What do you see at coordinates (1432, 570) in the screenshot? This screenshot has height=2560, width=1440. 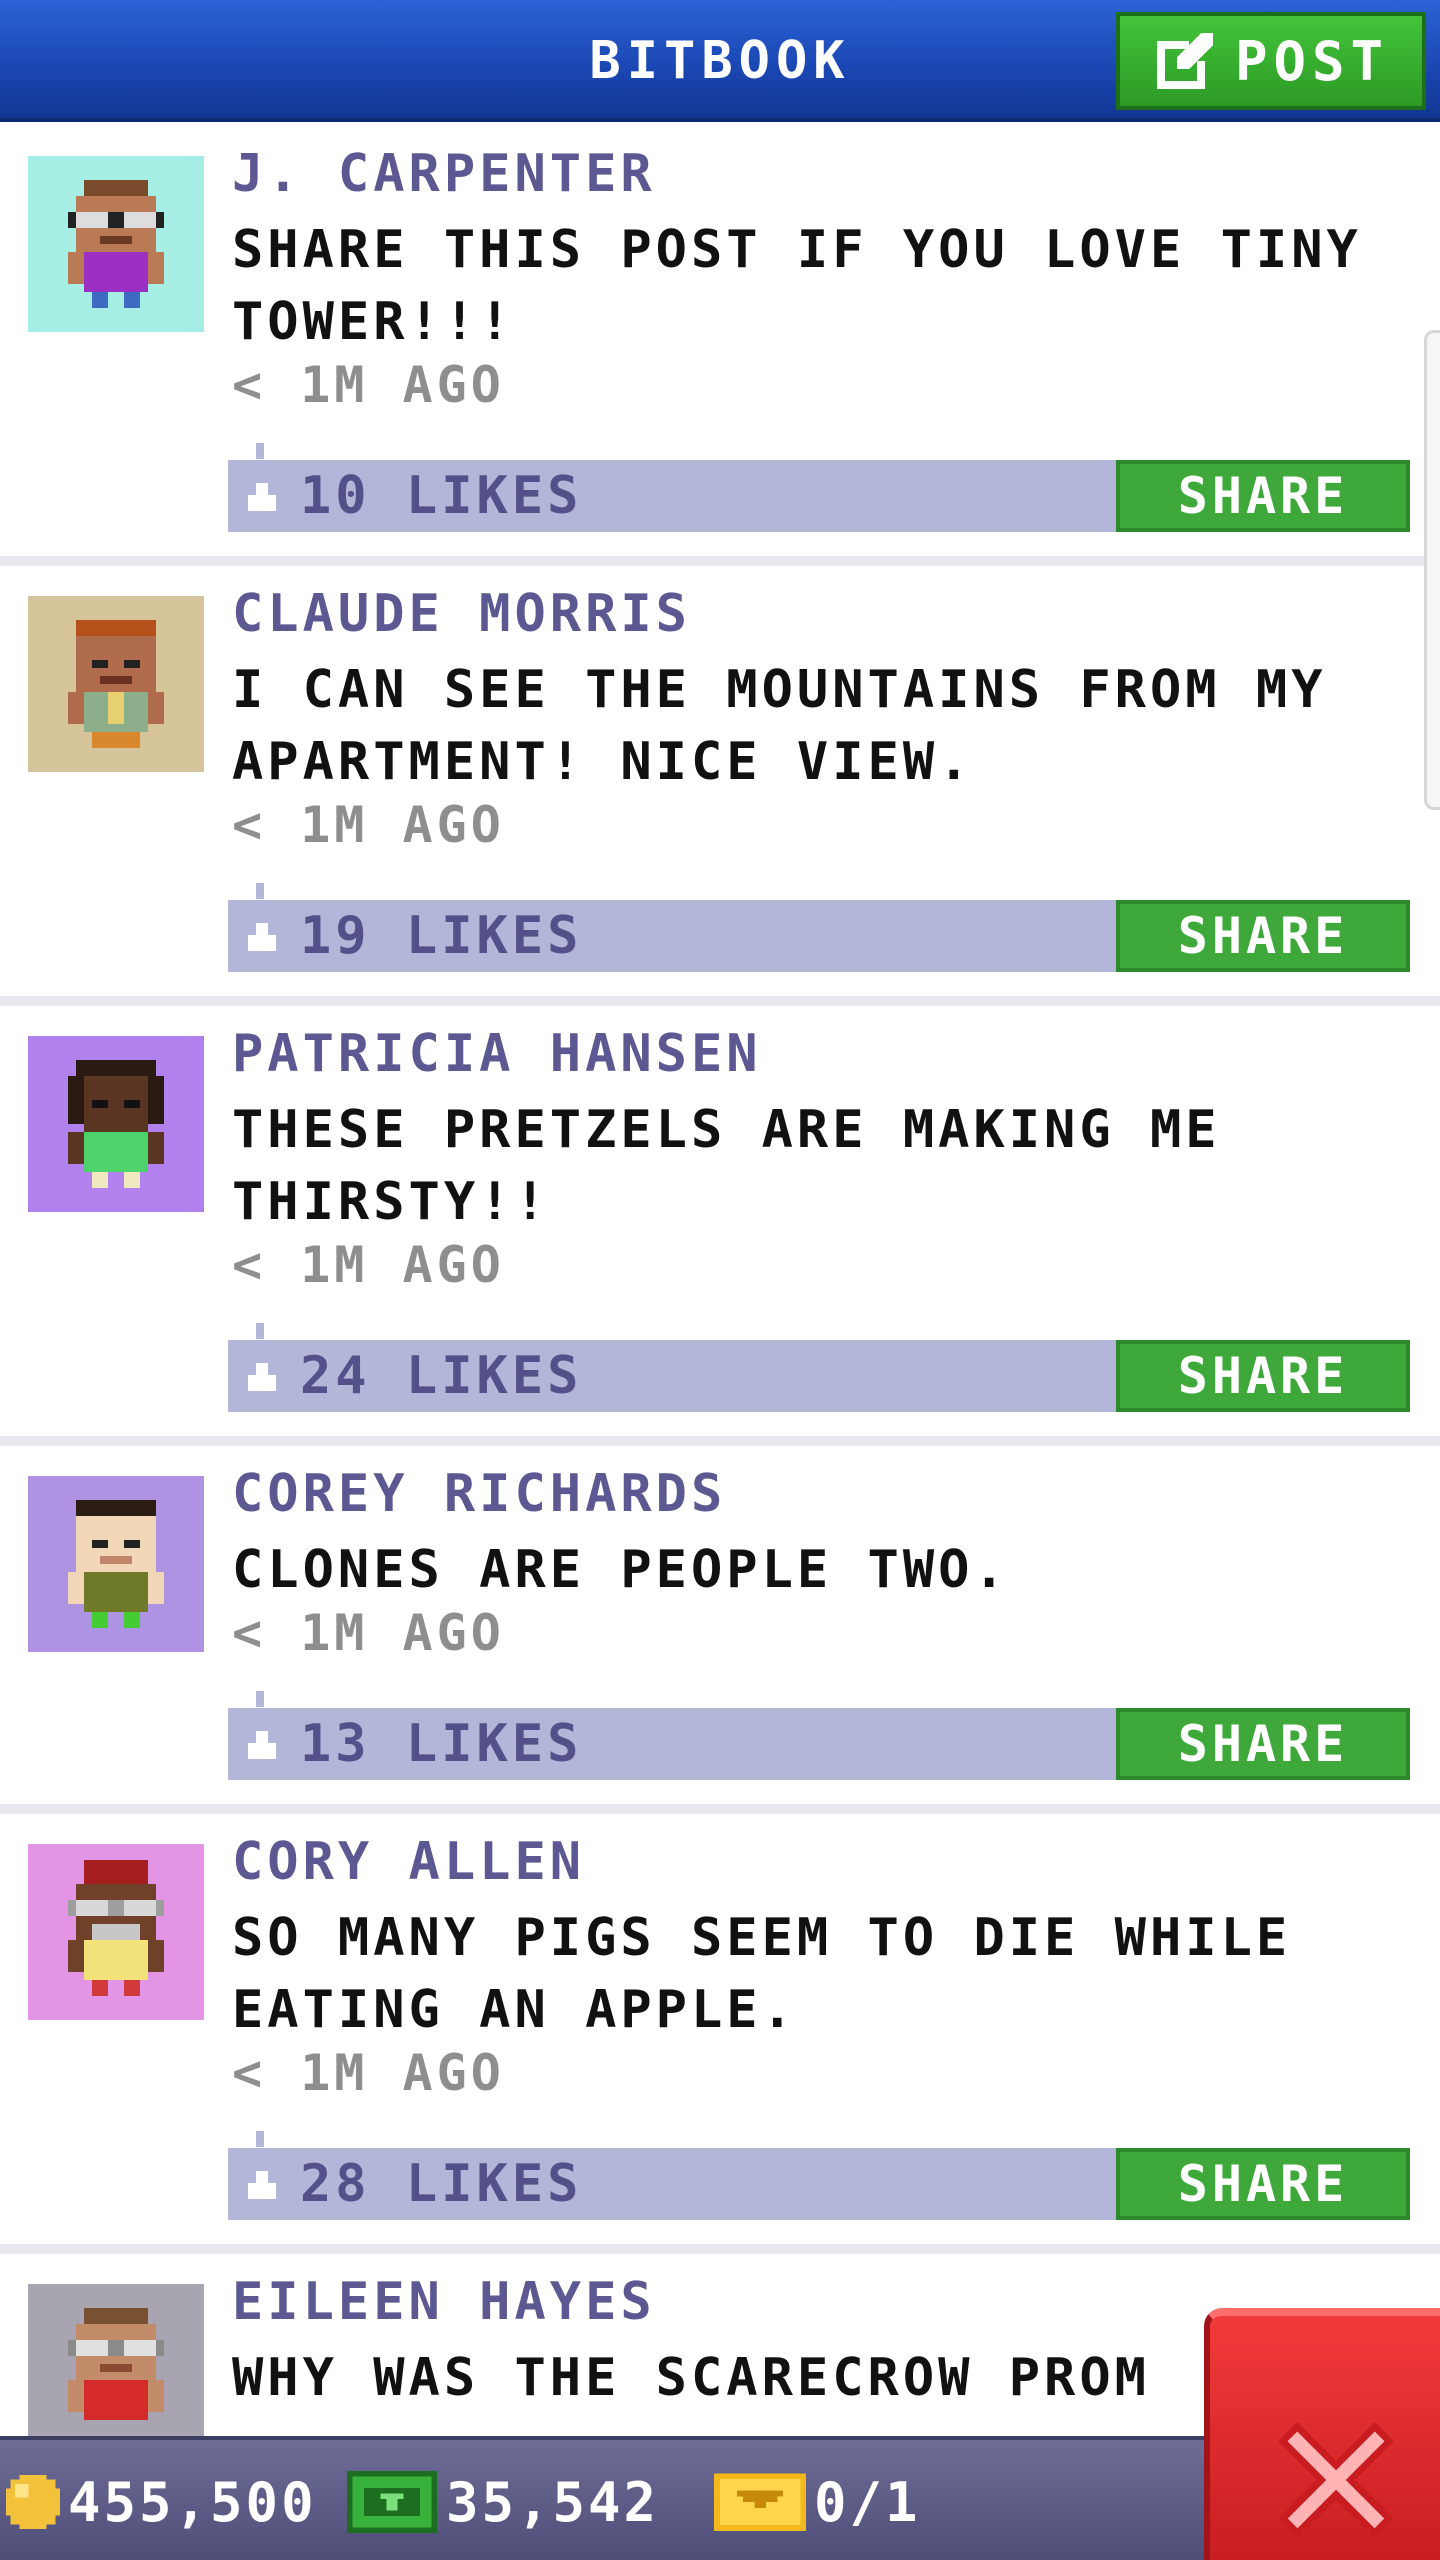 I see `side-scroll-handle` at bounding box center [1432, 570].